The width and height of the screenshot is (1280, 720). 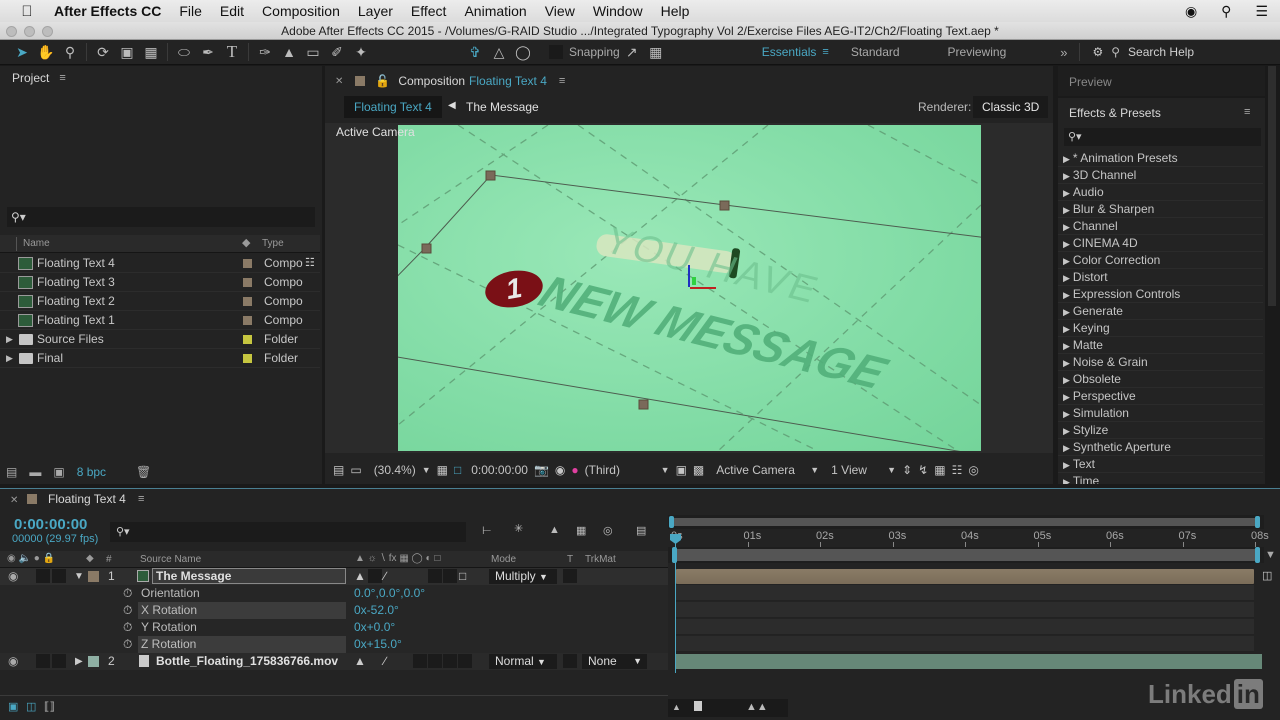 I want to click on color-channels-icon: ●, so click(x=574, y=470).